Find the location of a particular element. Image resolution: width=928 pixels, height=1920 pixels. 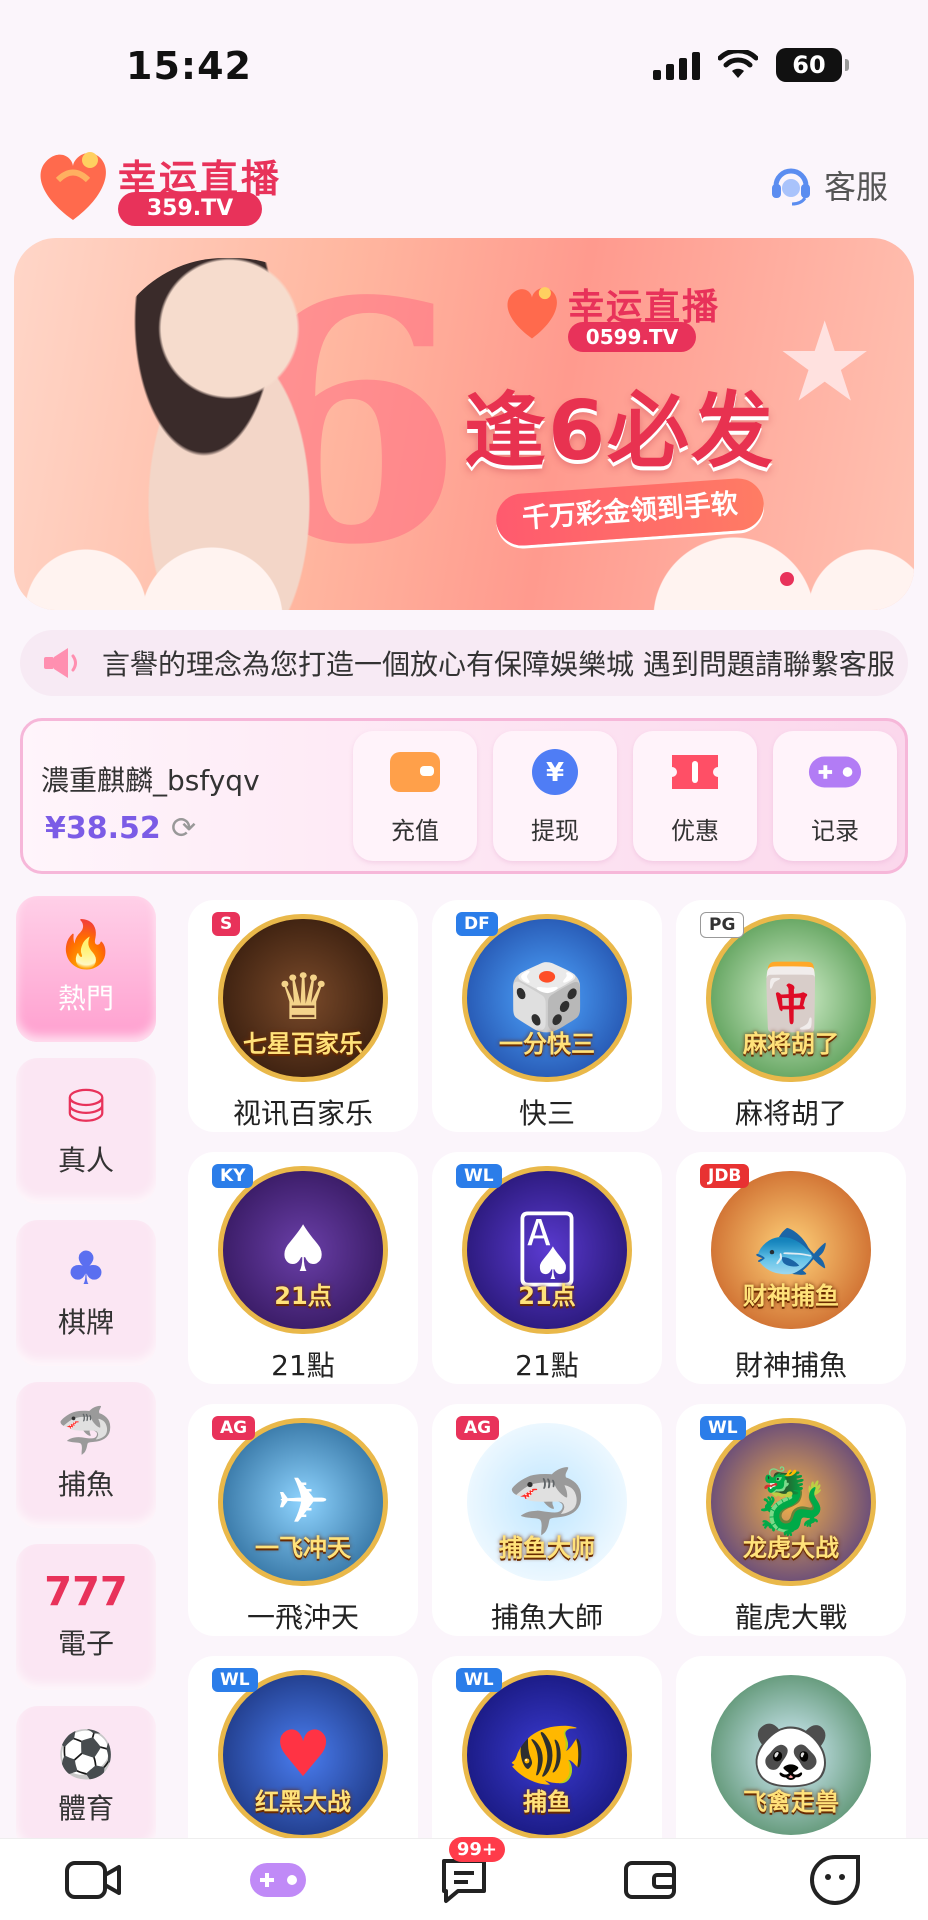

game-tile: DF 🎲 一分快三 快三 is located at coordinates (547, 1016).